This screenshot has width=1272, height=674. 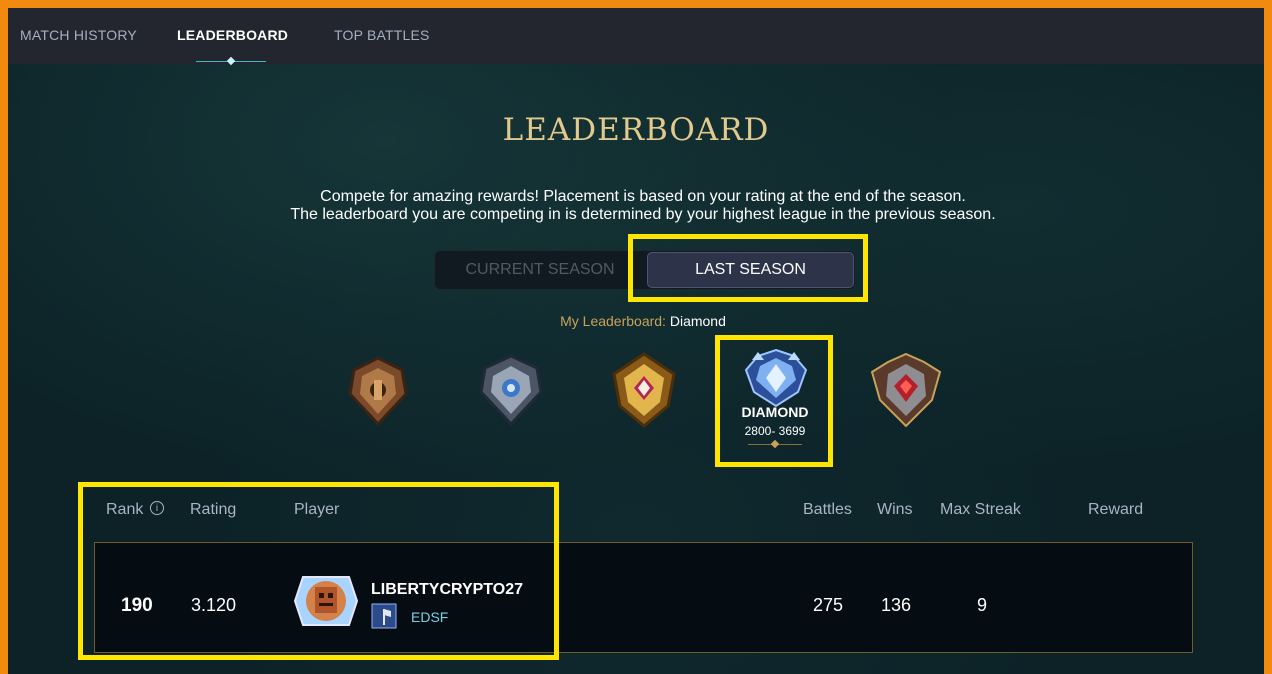 What do you see at coordinates (231, 61) in the screenshot?
I see `active-tab-indicator-icon` at bounding box center [231, 61].